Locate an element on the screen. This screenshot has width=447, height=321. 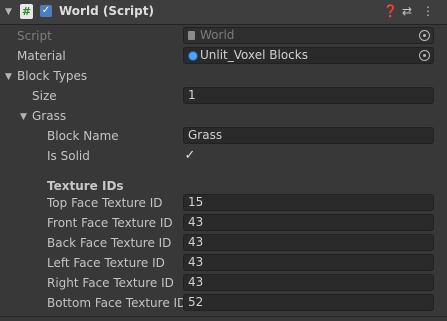
component-header: ▼ # ✓ World (Script) ❓ ⇄ ⋮ is located at coordinates (223, 12).